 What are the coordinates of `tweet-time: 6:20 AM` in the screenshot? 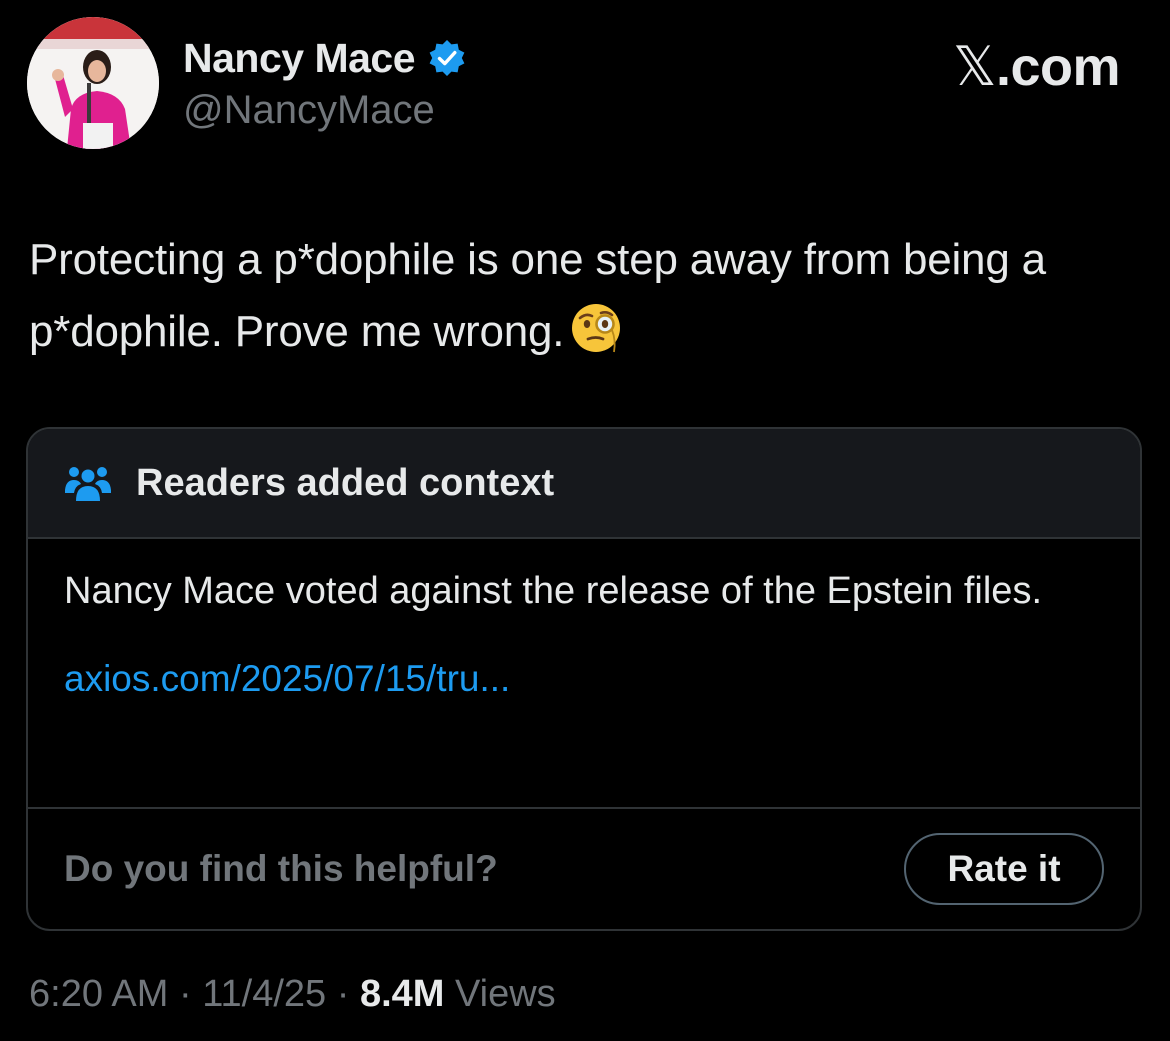 It's located at (98, 994).